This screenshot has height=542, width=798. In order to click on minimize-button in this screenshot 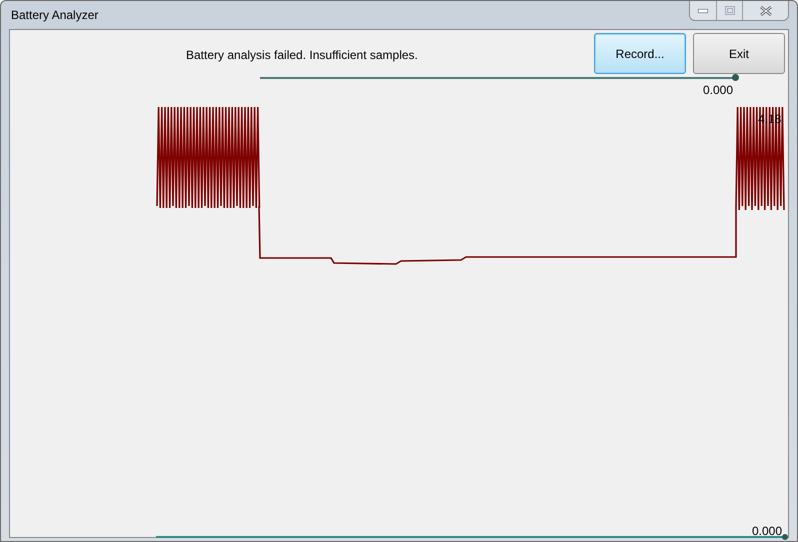, I will do `click(703, 10)`.